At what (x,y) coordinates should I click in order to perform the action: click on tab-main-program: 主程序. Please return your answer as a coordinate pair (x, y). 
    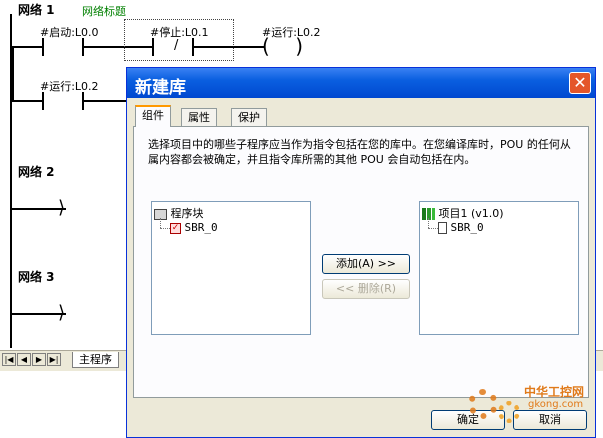
    Looking at the image, I should click on (95, 360).